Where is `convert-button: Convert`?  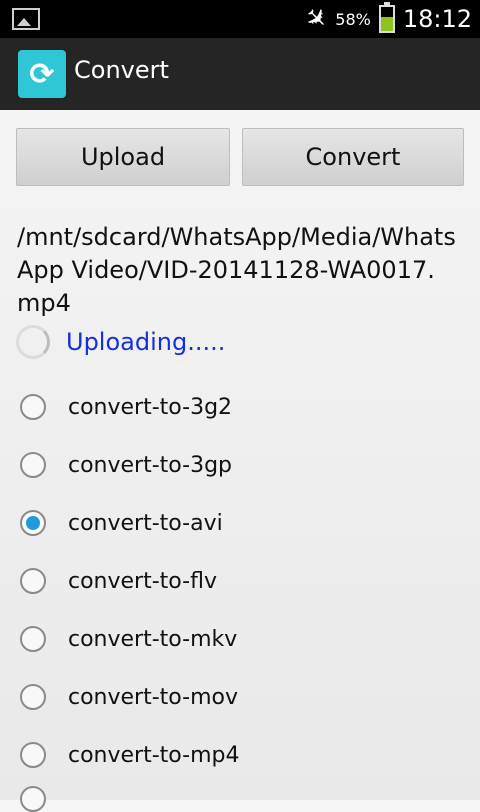 convert-button: Convert is located at coordinates (353, 157).